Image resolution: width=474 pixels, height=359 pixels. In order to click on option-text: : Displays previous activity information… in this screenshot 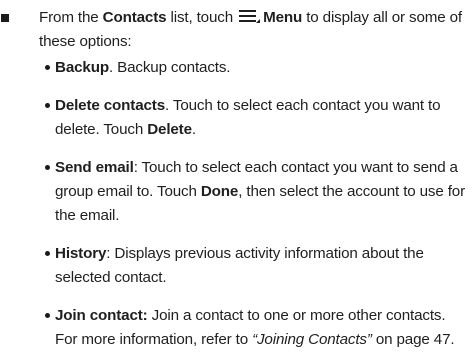, I will do `click(239, 265)`.